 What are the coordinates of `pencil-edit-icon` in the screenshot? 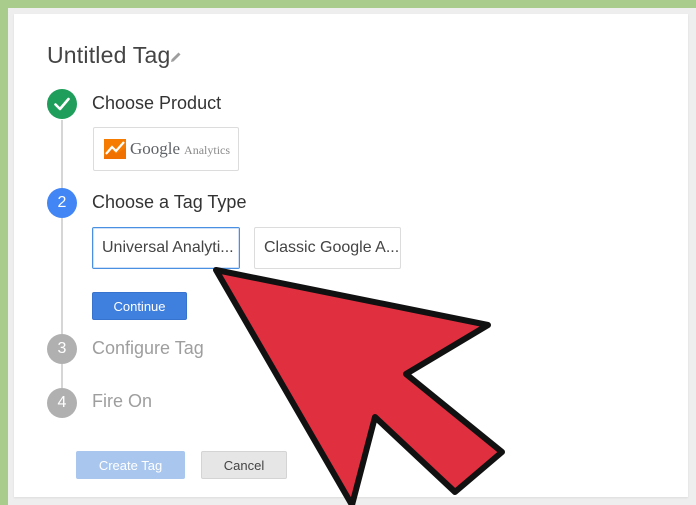 It's located at (176, 57).